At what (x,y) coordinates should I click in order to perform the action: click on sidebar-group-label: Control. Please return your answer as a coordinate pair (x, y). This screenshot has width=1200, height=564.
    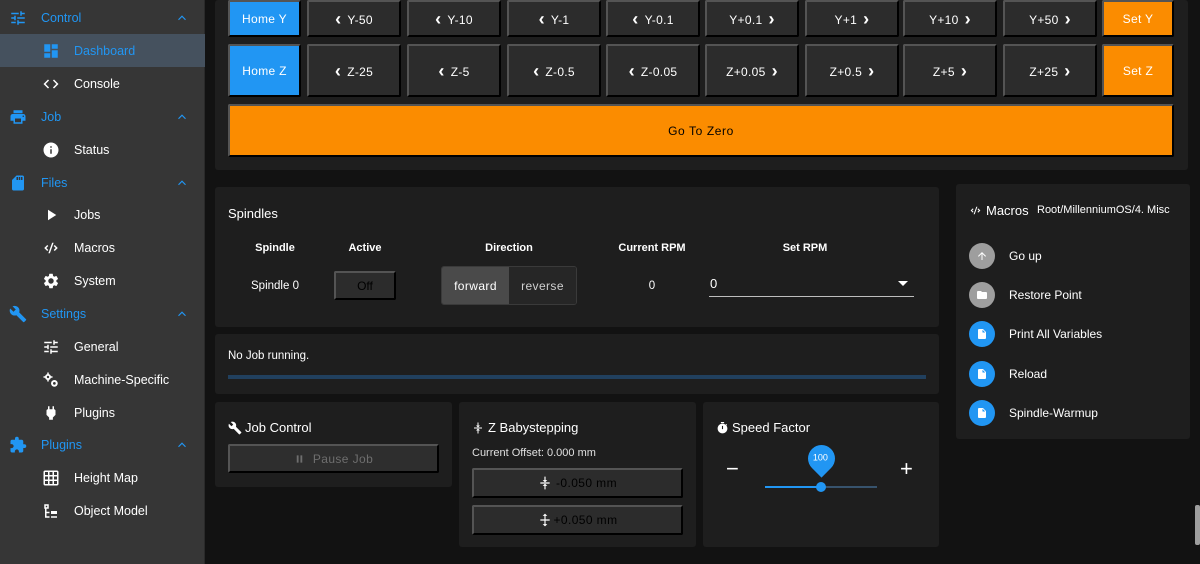
    Looking at the image, I should click on (61, 17).